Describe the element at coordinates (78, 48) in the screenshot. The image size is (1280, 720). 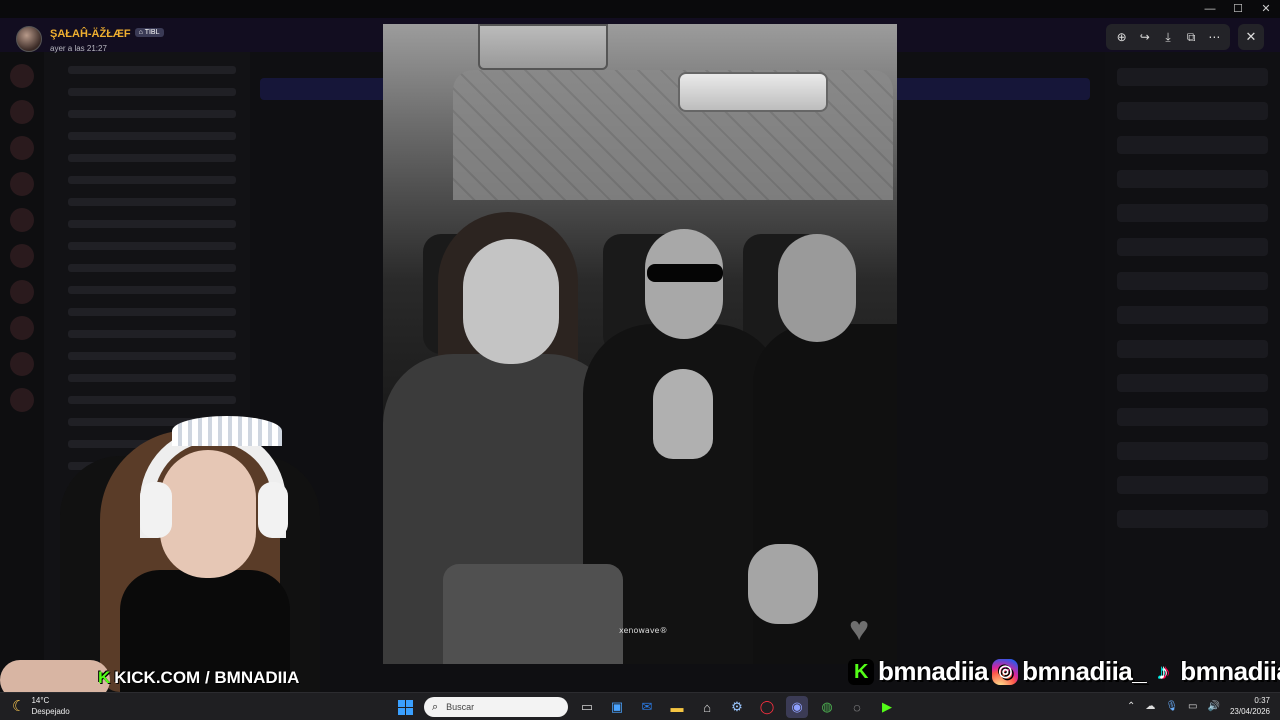
I see `message-timestamp: ayer a las 21:27` at that location.